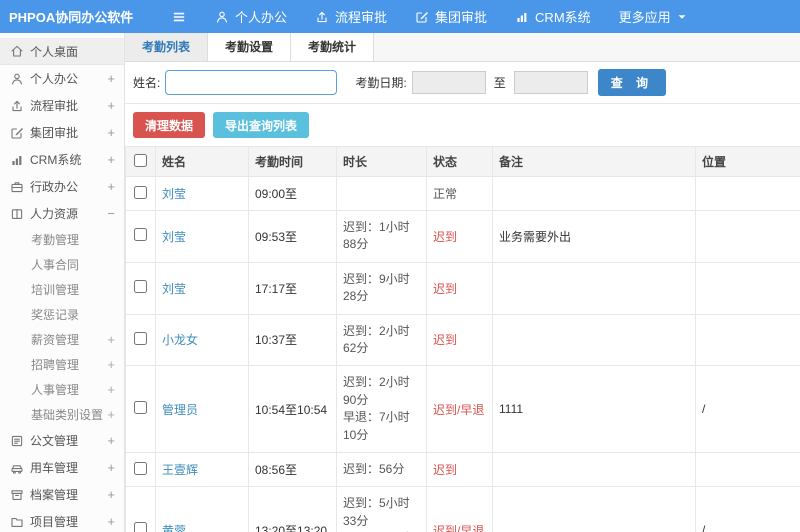  I want to click on duration-cell, so click(381, 193).